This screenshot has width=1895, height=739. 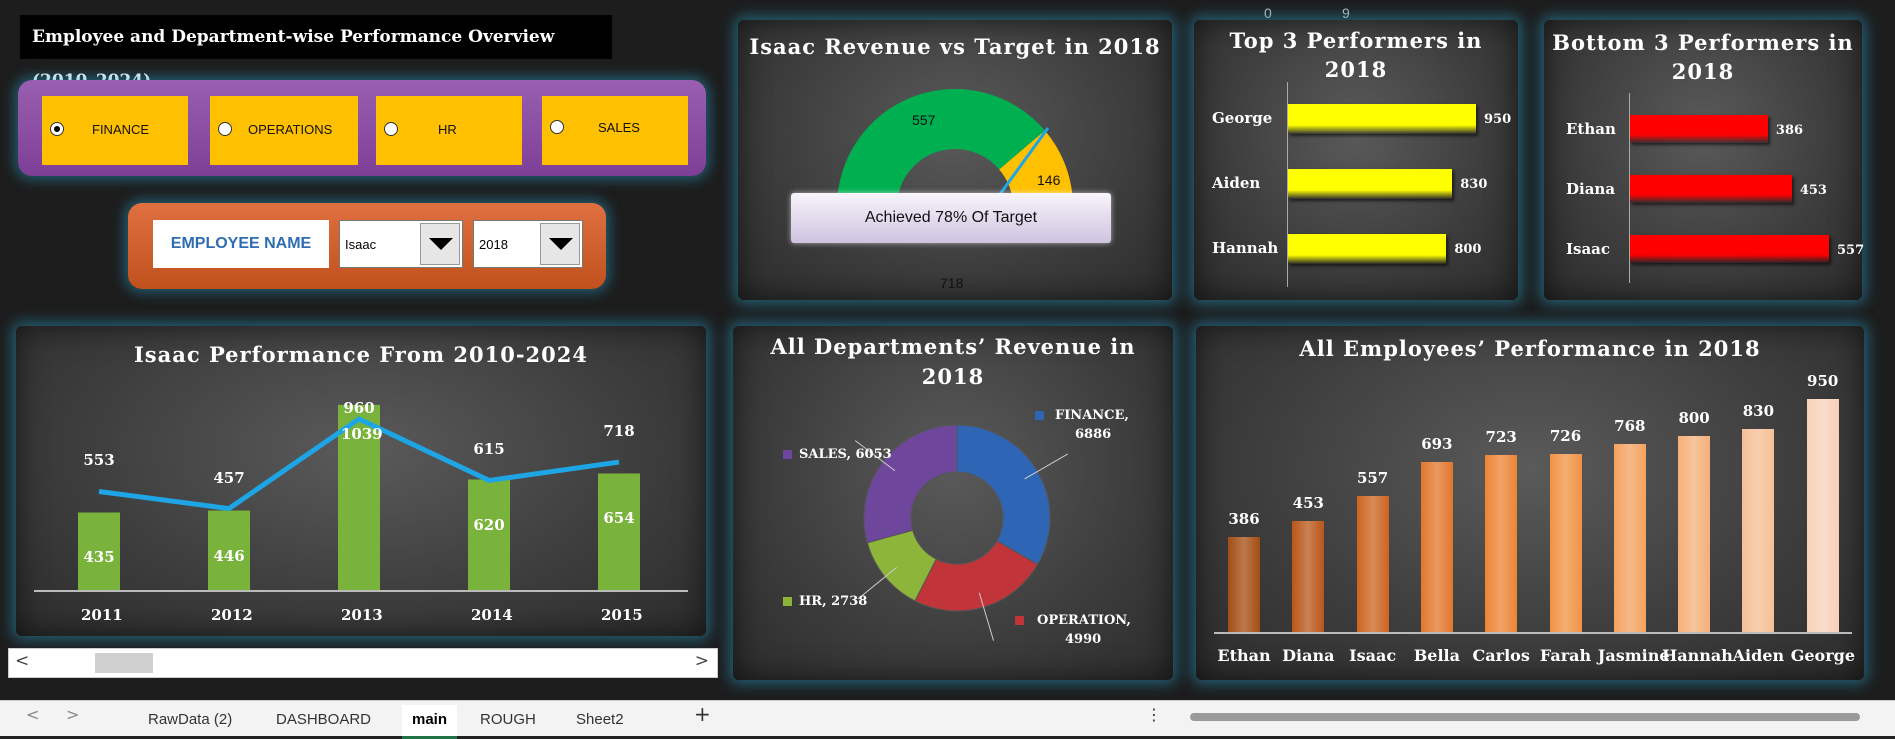 I want to click on gauge-achieved-label: 557, so click(x=924, y=120).